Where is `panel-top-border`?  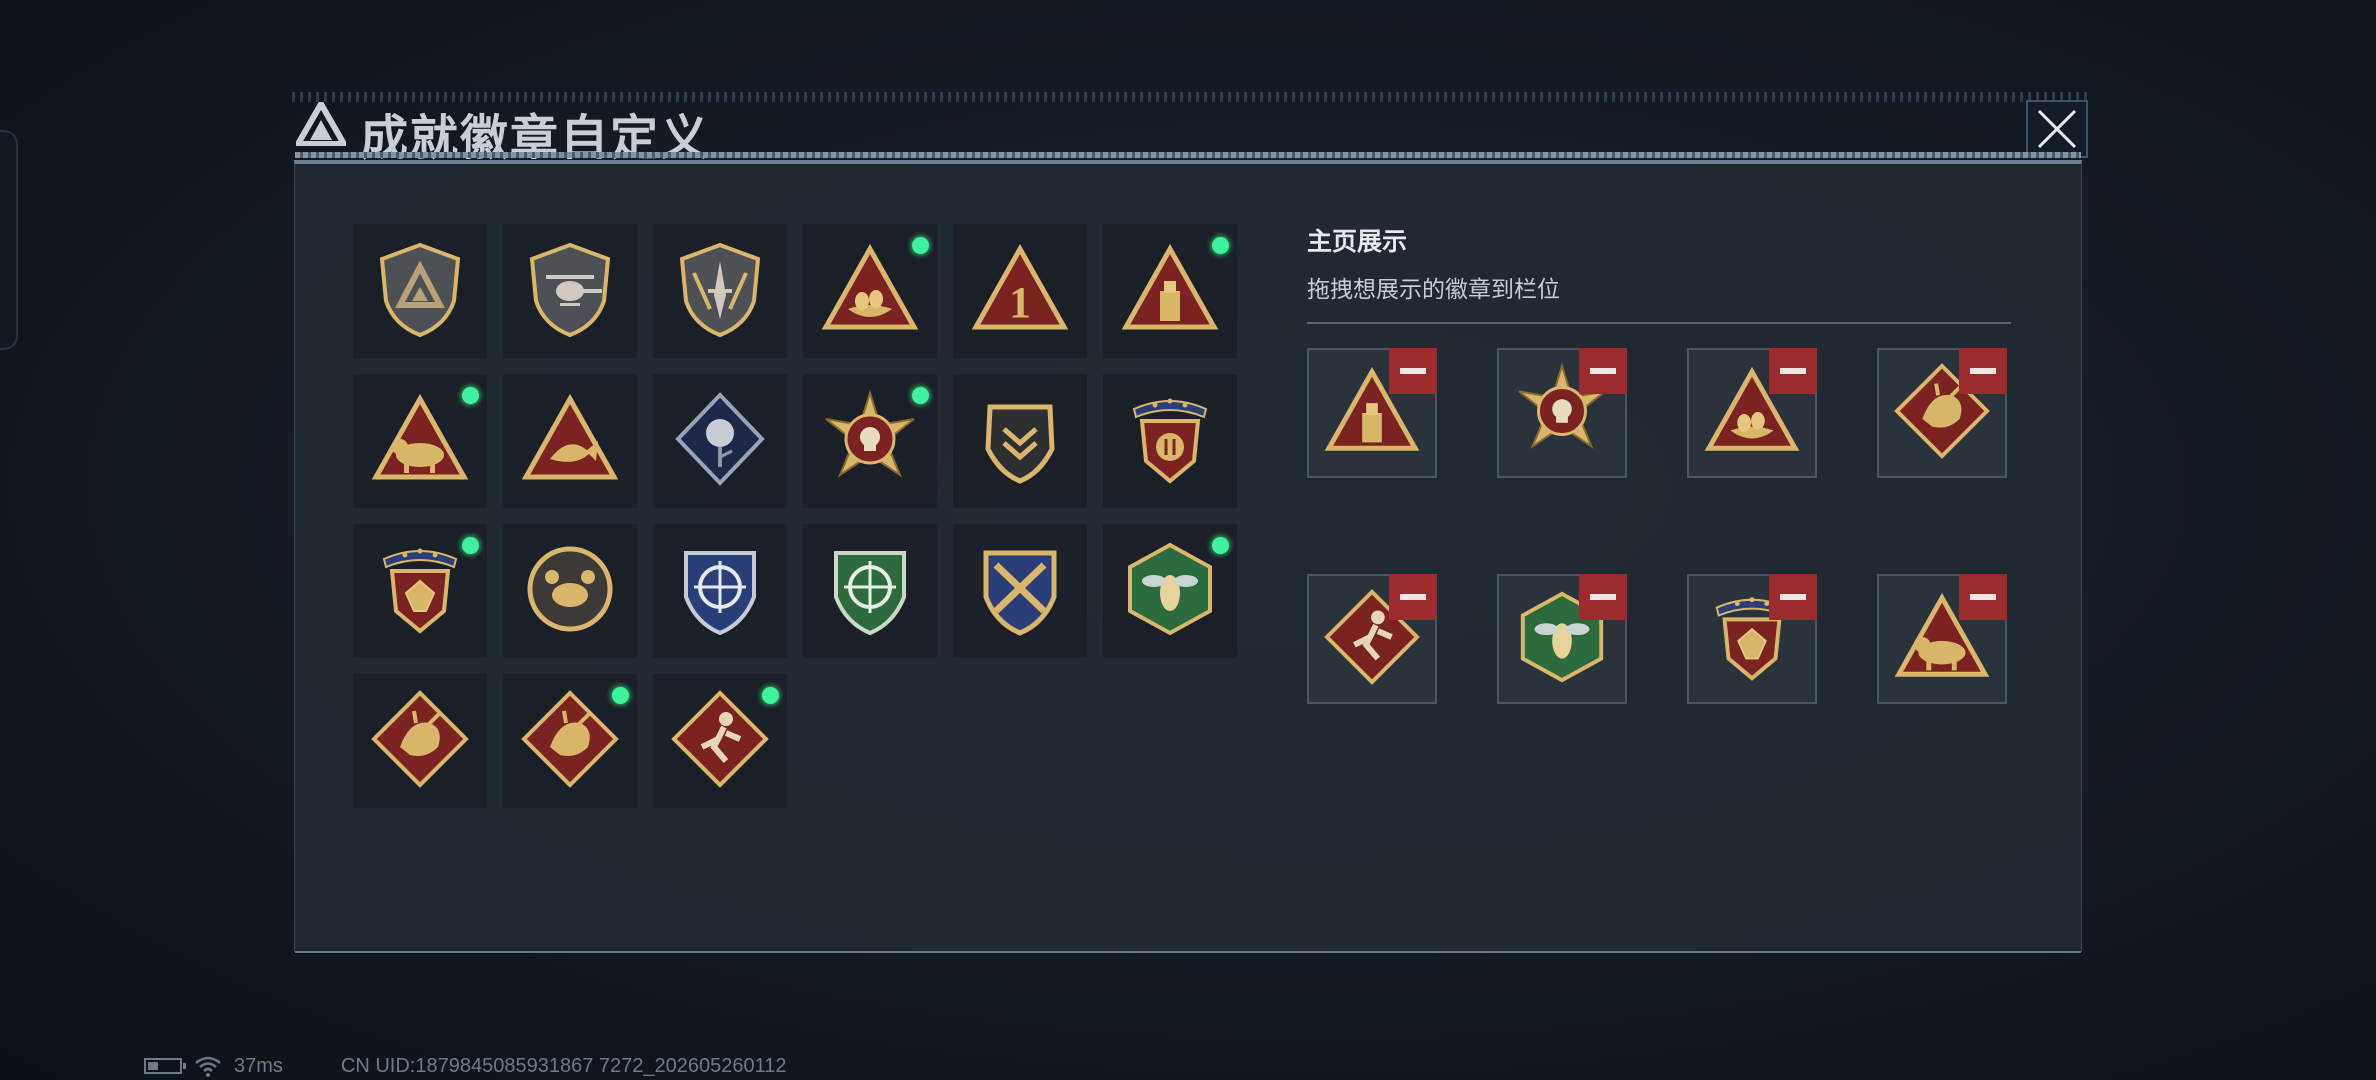 panel-top-border is located at coordinates (1188, 155).